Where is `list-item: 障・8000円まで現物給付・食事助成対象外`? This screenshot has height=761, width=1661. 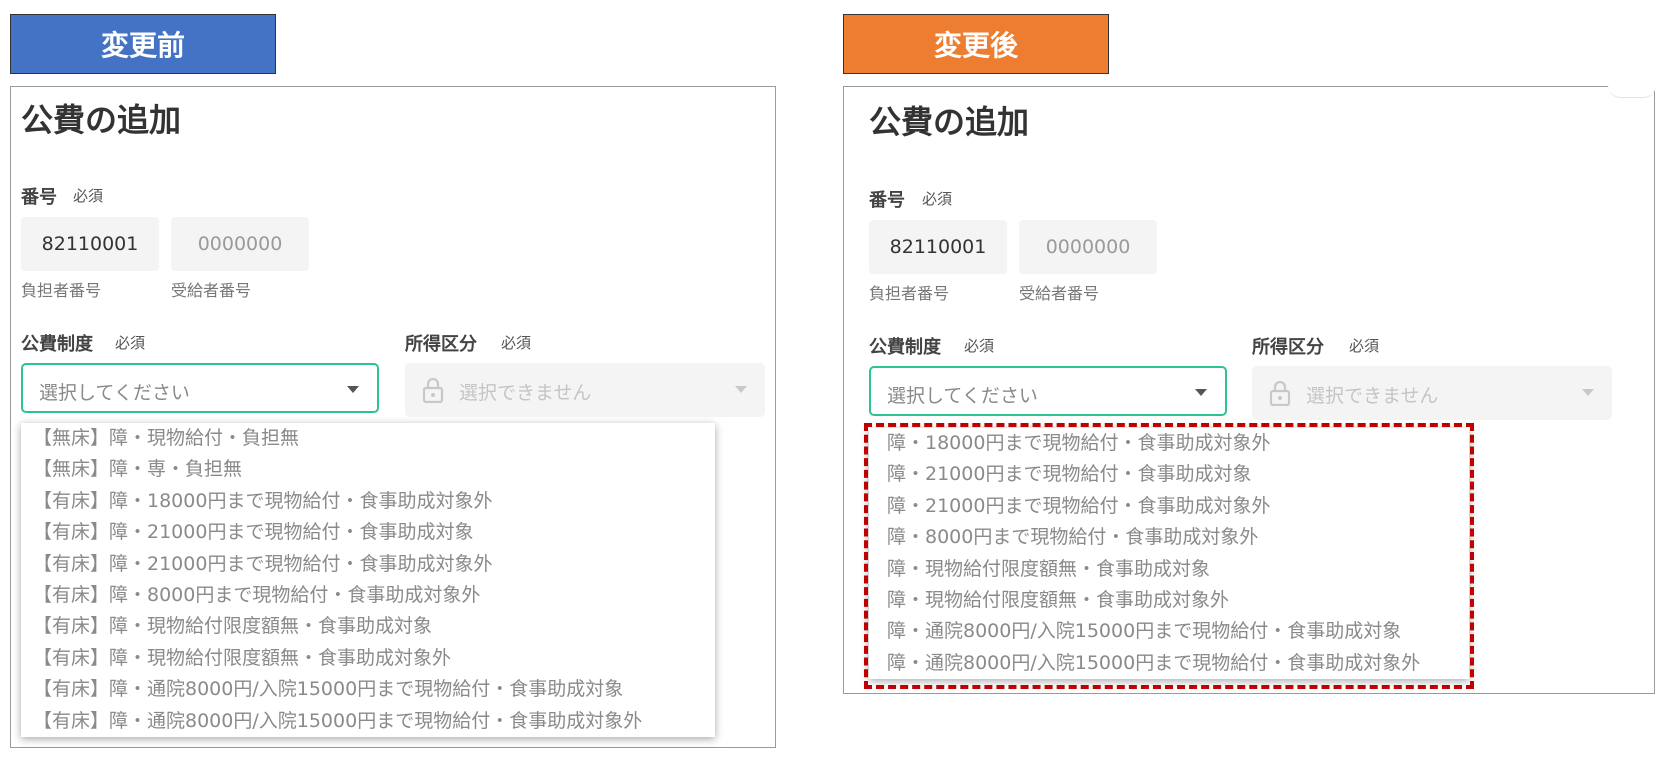
list-item: 障・8000円まで現物給付・食事助成対象外 is located at coordinates (1169, 537).